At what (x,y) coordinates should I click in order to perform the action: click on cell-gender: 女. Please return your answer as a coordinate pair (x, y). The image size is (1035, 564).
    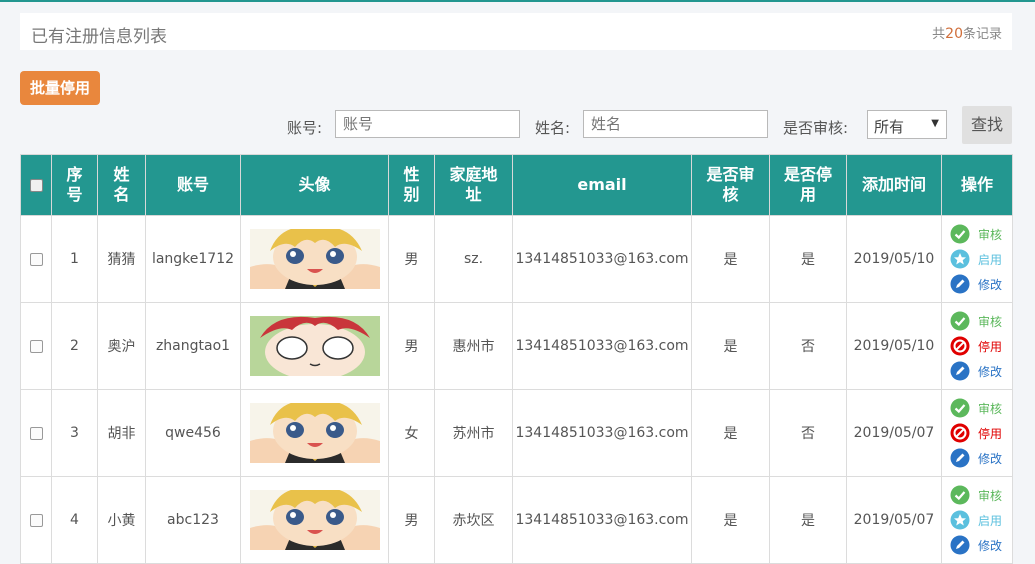
    Looking at the image, I should click on (411, 433).